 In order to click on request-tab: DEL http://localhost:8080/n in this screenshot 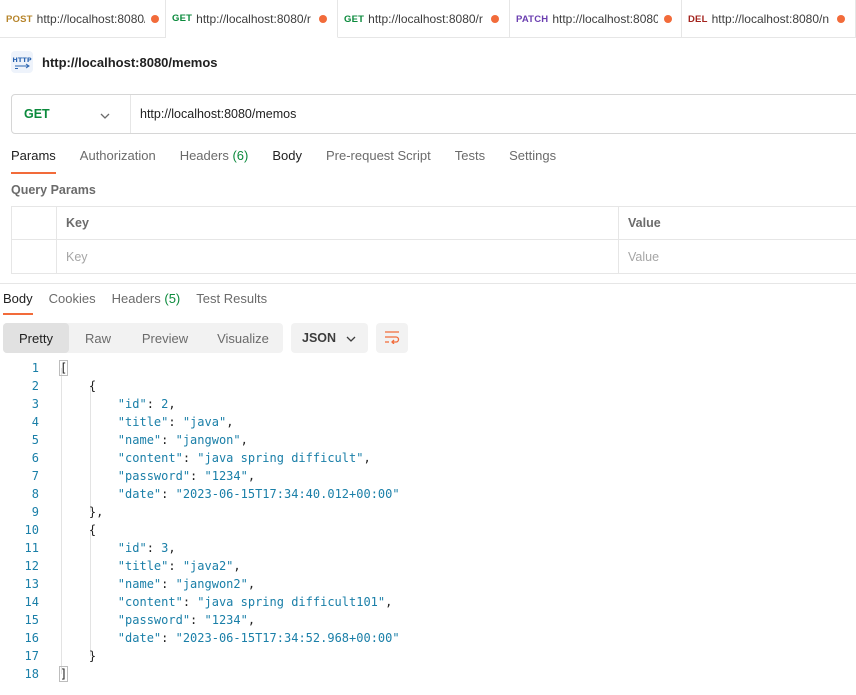, I will do `click(769, 19)`.